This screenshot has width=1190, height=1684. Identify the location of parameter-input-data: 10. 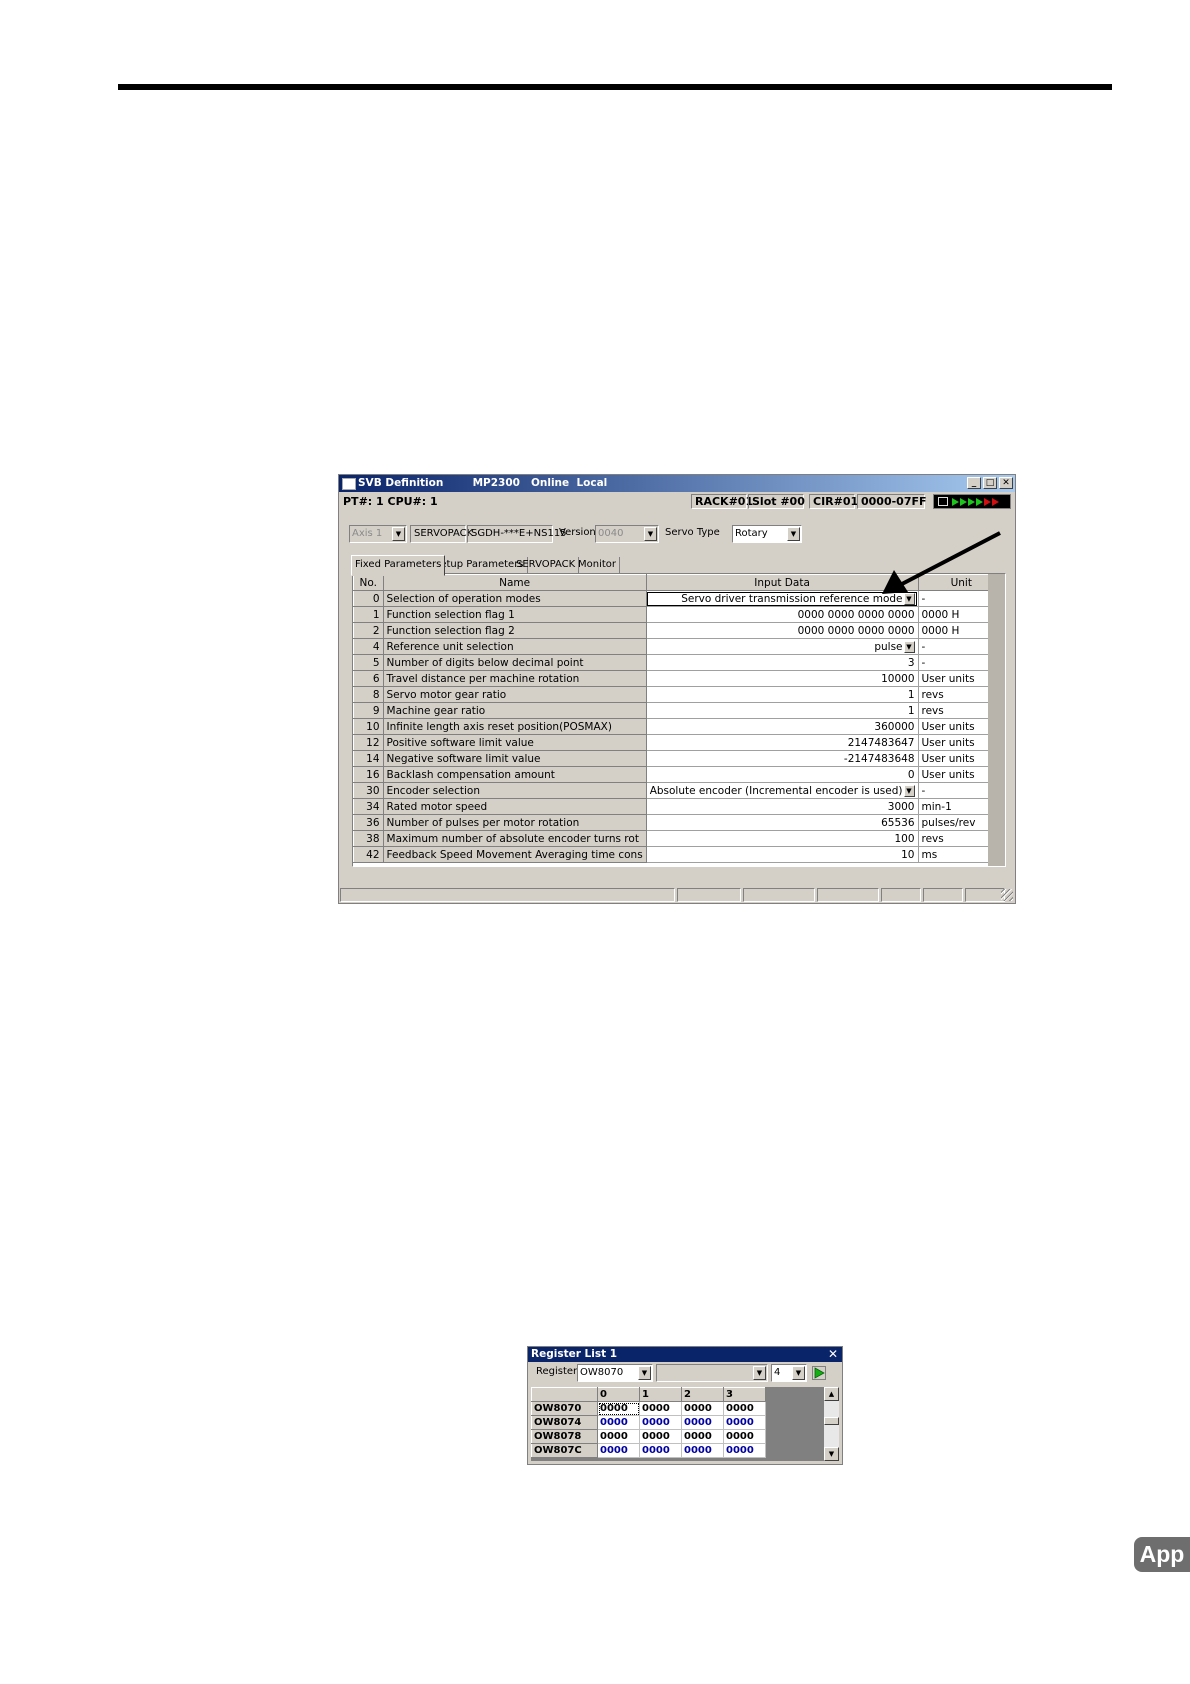
(782, 854).